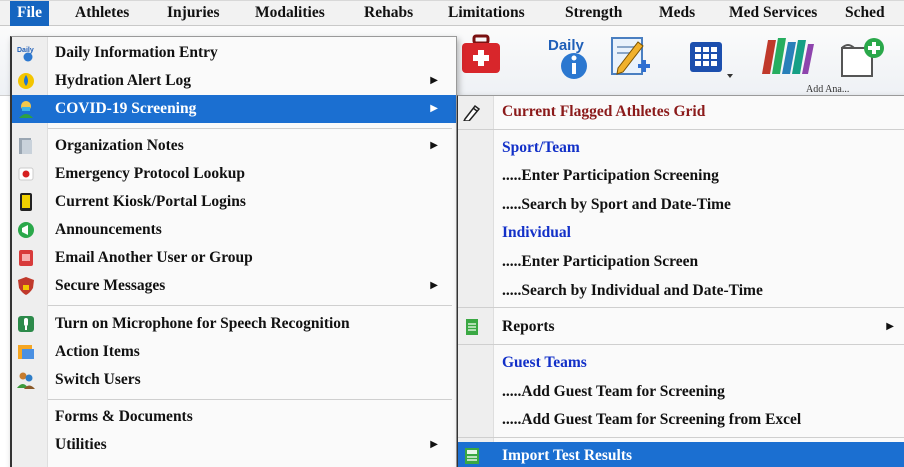 This screenshot has height=467, width=904. I want to click on daily-icon: Daily, so click(25, 54).